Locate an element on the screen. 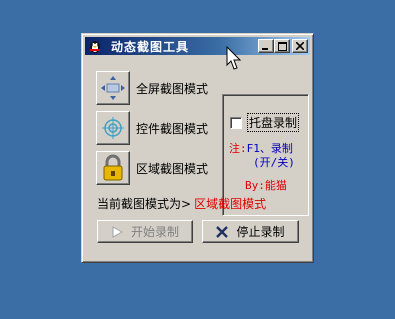 The image size is (395, 319). play-icon is located at coordinates (117, 231).